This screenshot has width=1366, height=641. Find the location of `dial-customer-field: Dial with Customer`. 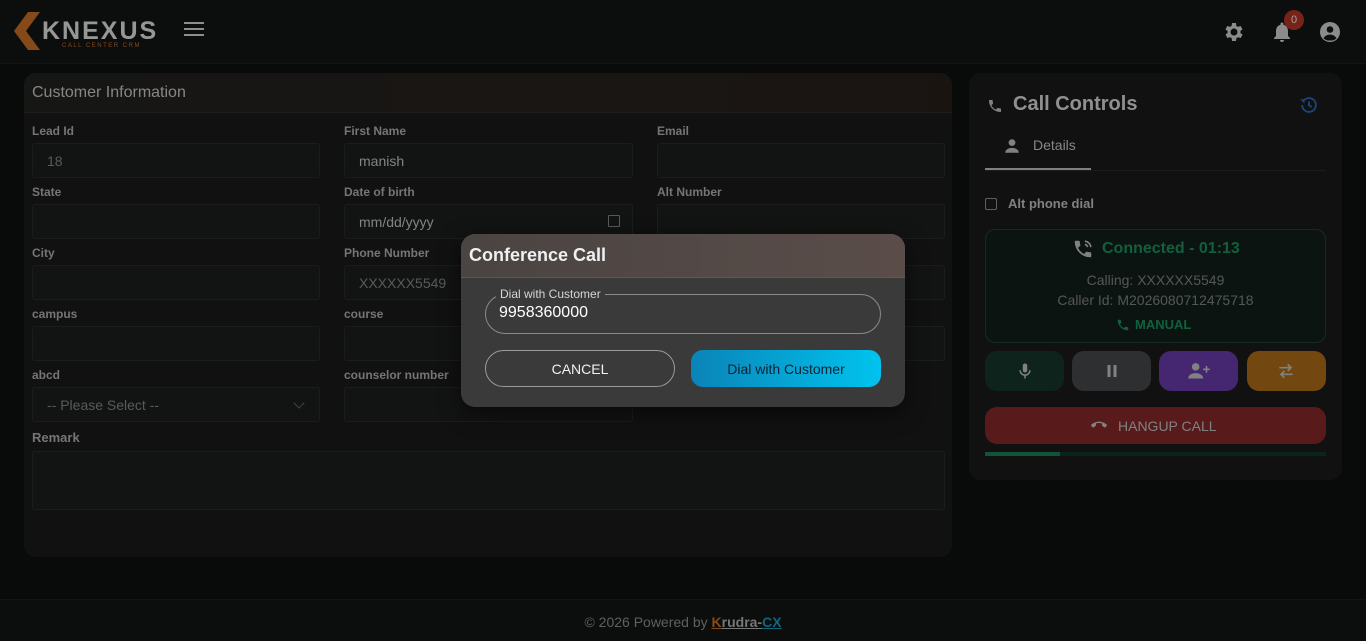

dial-customer-field: Dial with Customer is located at coordinates (683, 310).